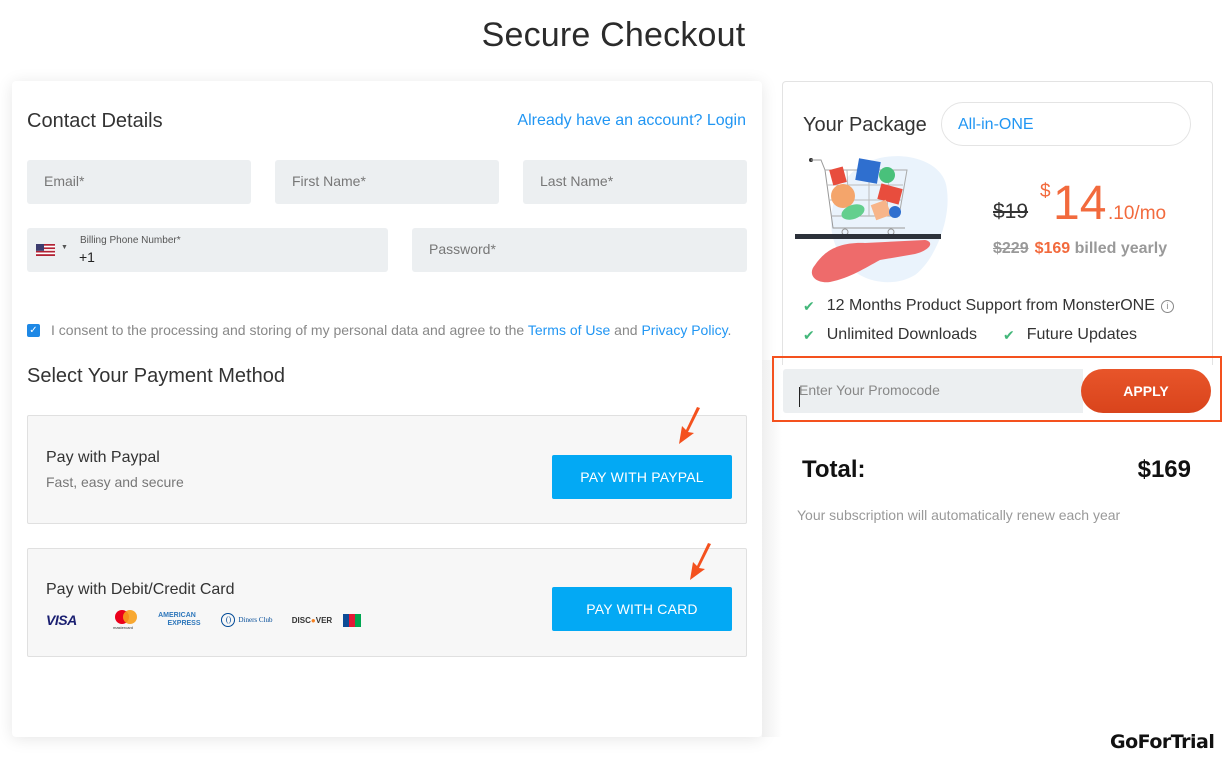 This screenshot has height=765, width=1227. I want to click on price-currency: $, so click(1045, 191).